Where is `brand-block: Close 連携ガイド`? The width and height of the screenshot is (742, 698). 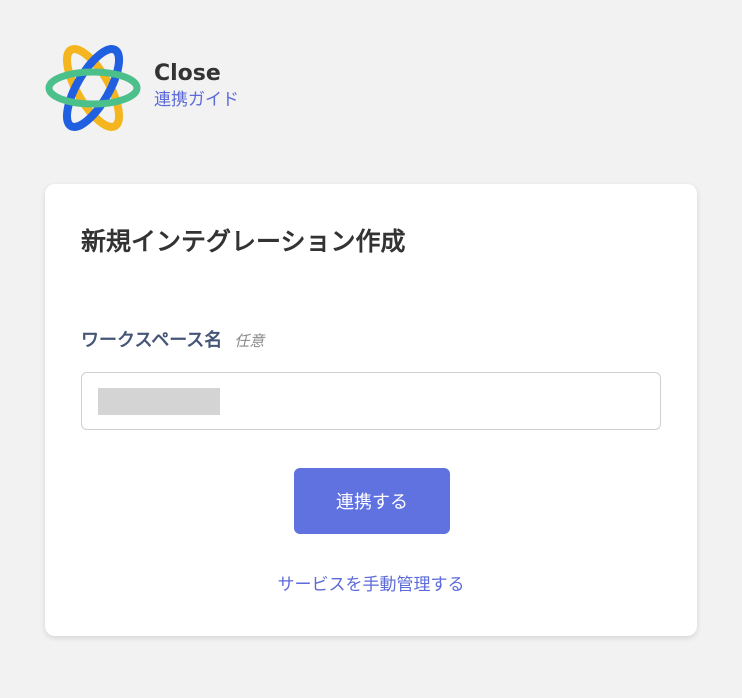 brand-block: Close 連携ガイド is located at coordinates (196, 87).